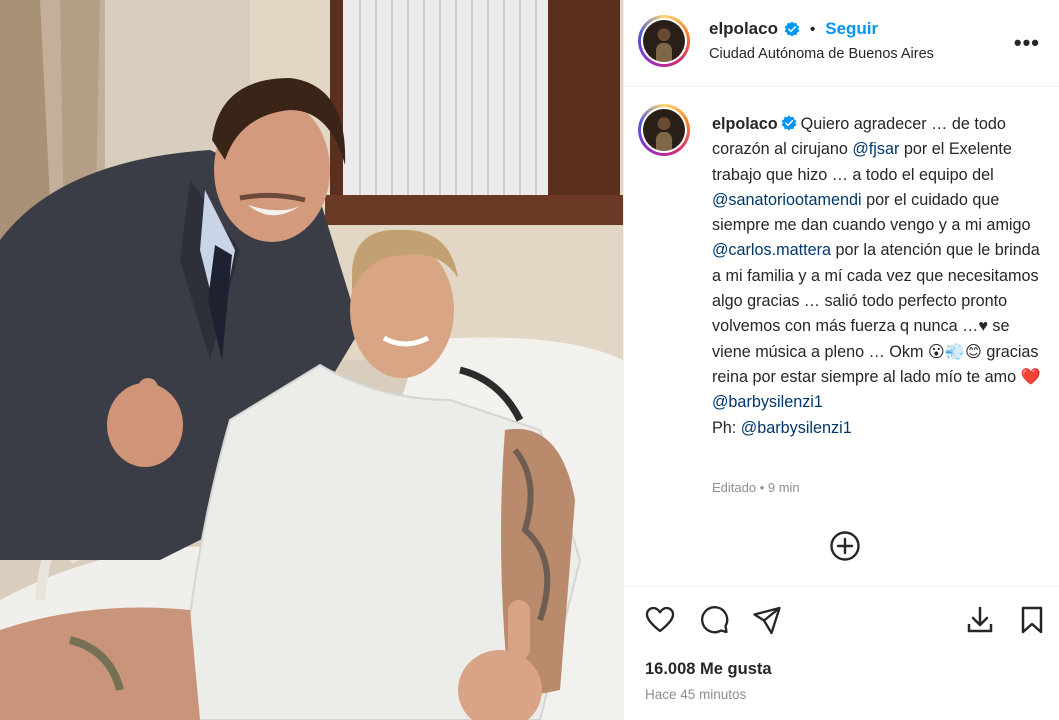 The width and height of the screenshot is (1059, 720). Describe the element at coordinates (708, 669) in the screenshot. I see `likes-count: 16.008 Me gusta` at that location.